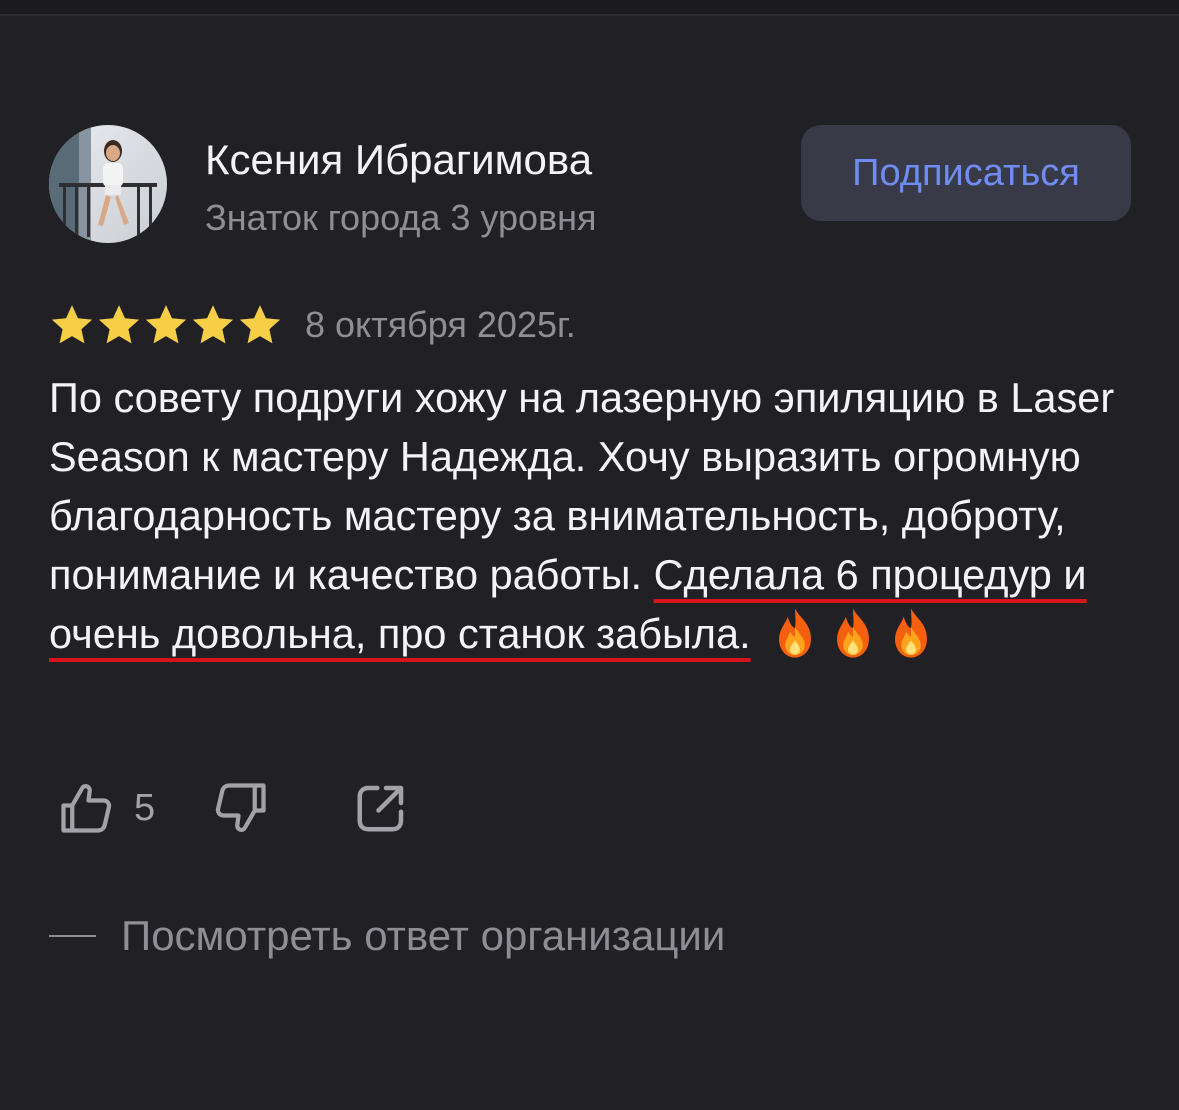 The width and height of the screenshot is (1179, 1110). I want to click on subscribe-button: Подписаться, so click(966, 173).